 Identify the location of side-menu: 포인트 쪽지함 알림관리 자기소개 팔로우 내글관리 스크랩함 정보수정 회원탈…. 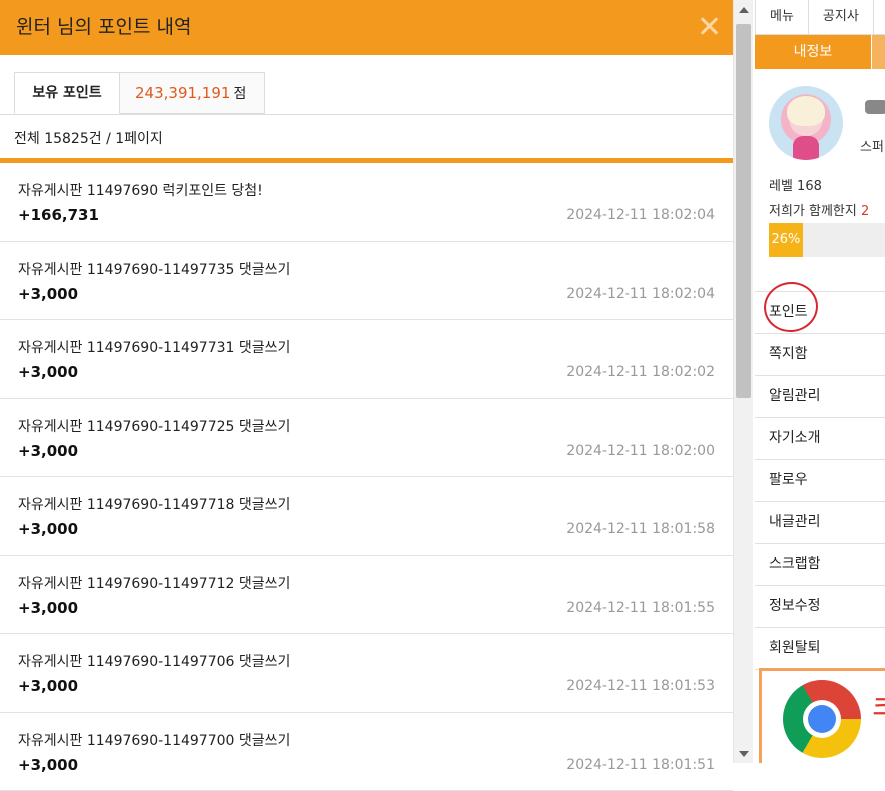
(820, 480).